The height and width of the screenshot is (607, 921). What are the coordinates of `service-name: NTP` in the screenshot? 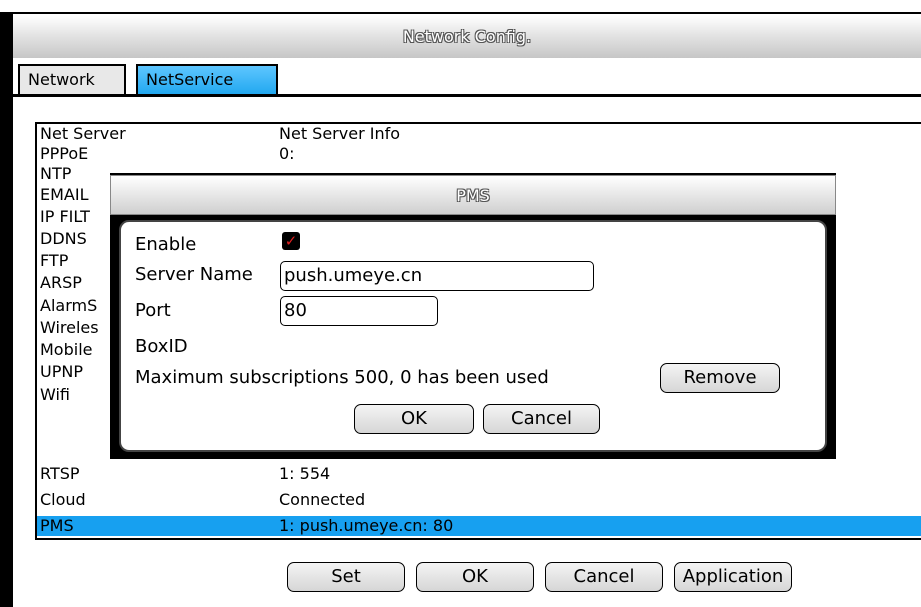 It's located at (56, 173).